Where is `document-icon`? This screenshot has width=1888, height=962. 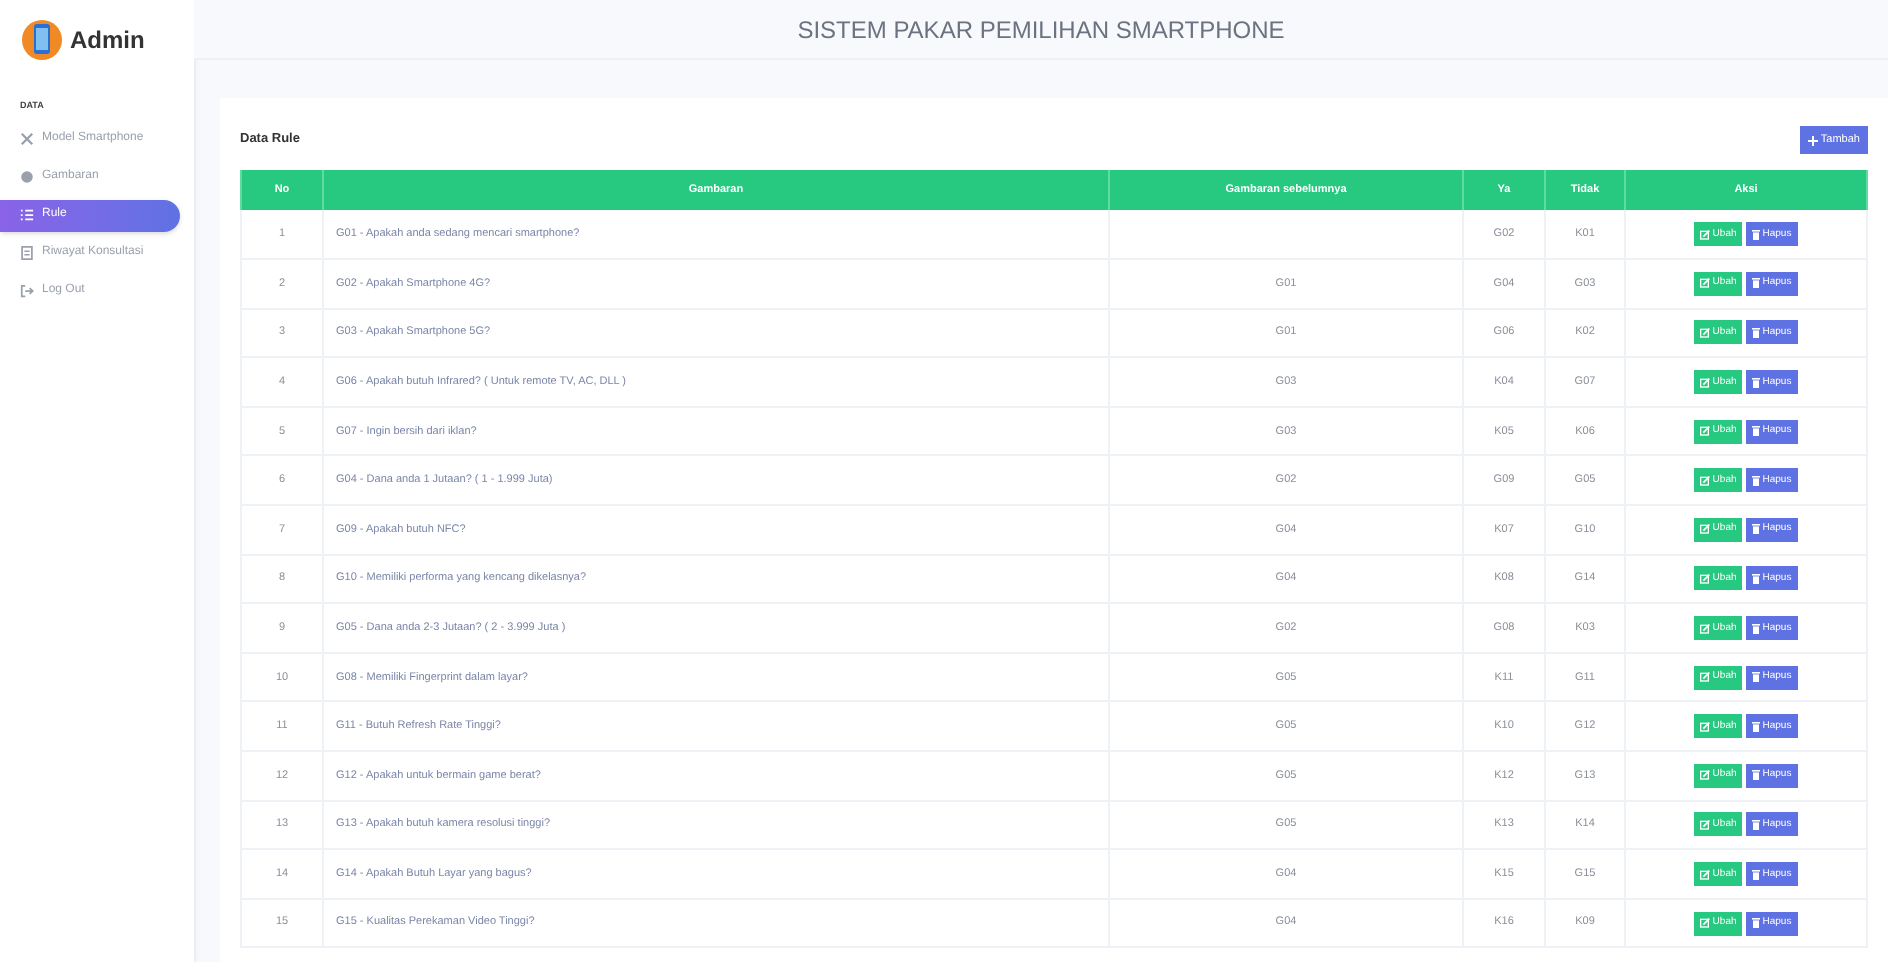 document-icon is located at coordinates (27, 253).